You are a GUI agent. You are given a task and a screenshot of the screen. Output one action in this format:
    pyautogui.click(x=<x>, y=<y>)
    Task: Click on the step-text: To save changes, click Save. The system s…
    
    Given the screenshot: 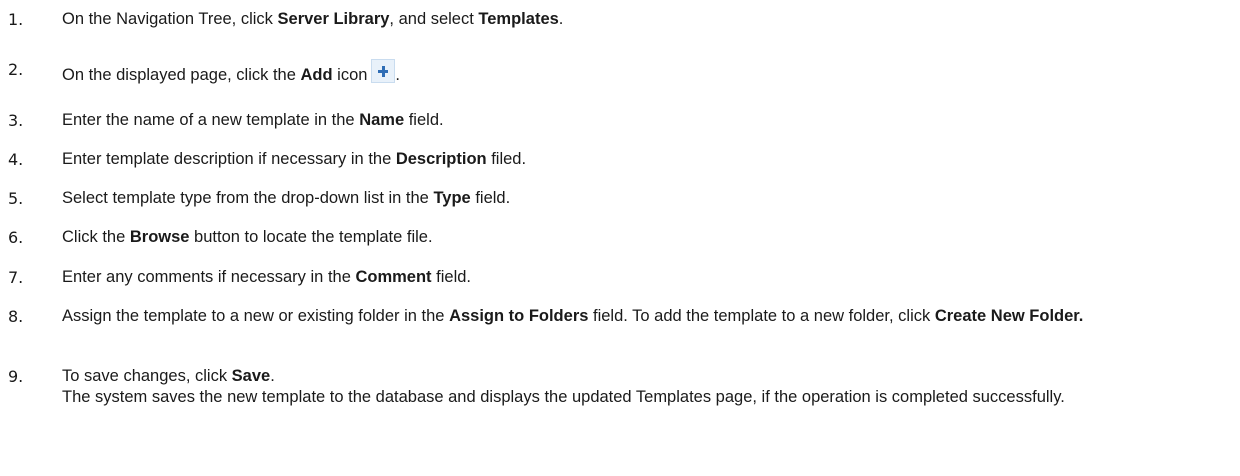 What is the action you would take?
    pyautogui.click(x=617, y=387)
    